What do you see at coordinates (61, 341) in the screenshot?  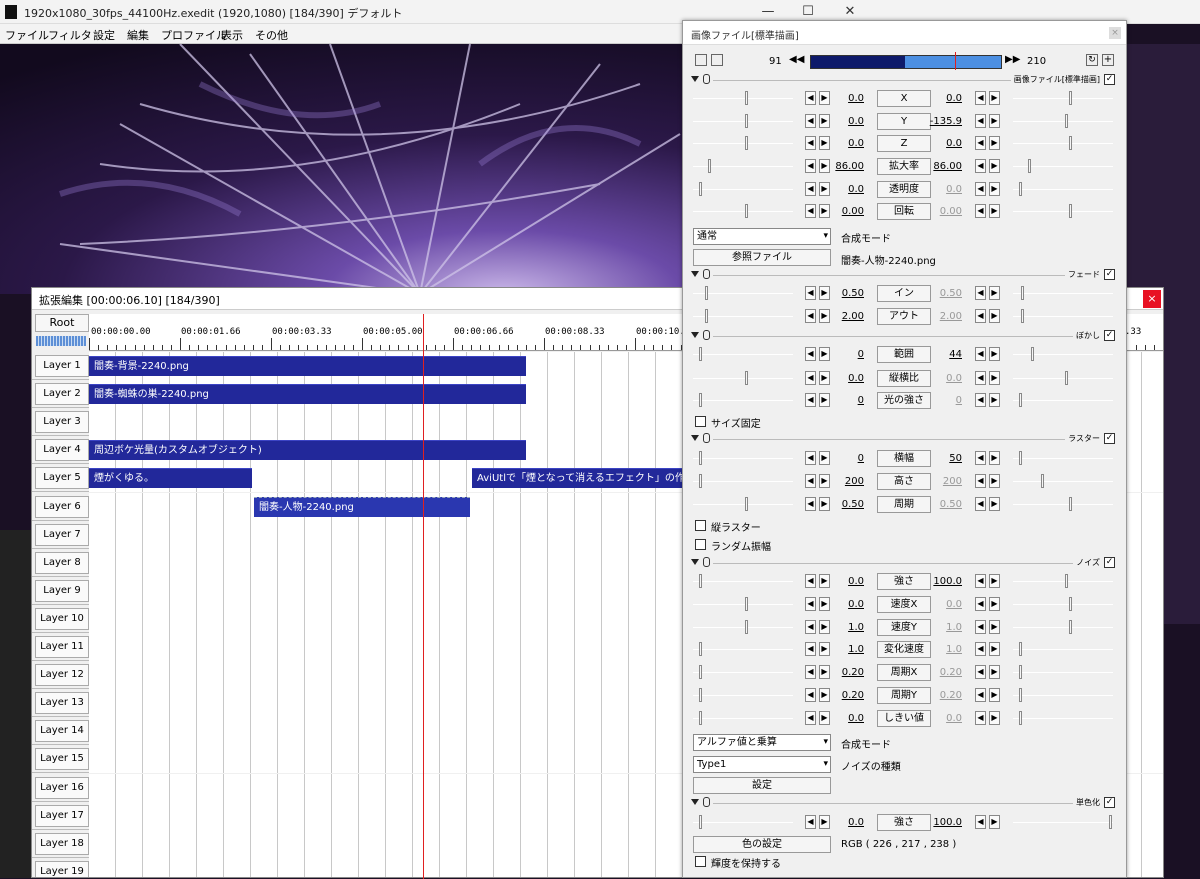 I see `zoom-bar` at bounding box center [61, 341].